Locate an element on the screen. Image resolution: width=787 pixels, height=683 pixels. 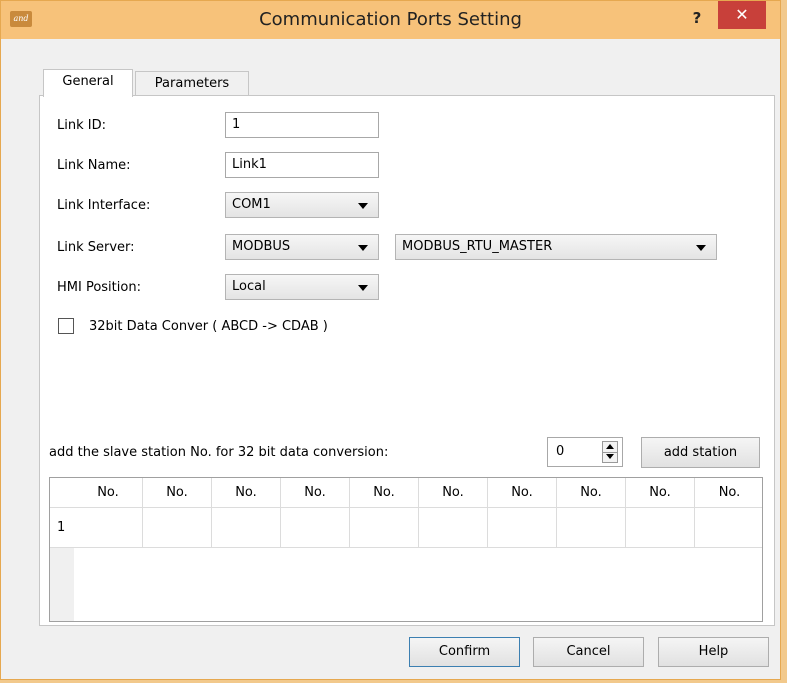
cancel-button: Cancel is located at coordinates (588, 652).